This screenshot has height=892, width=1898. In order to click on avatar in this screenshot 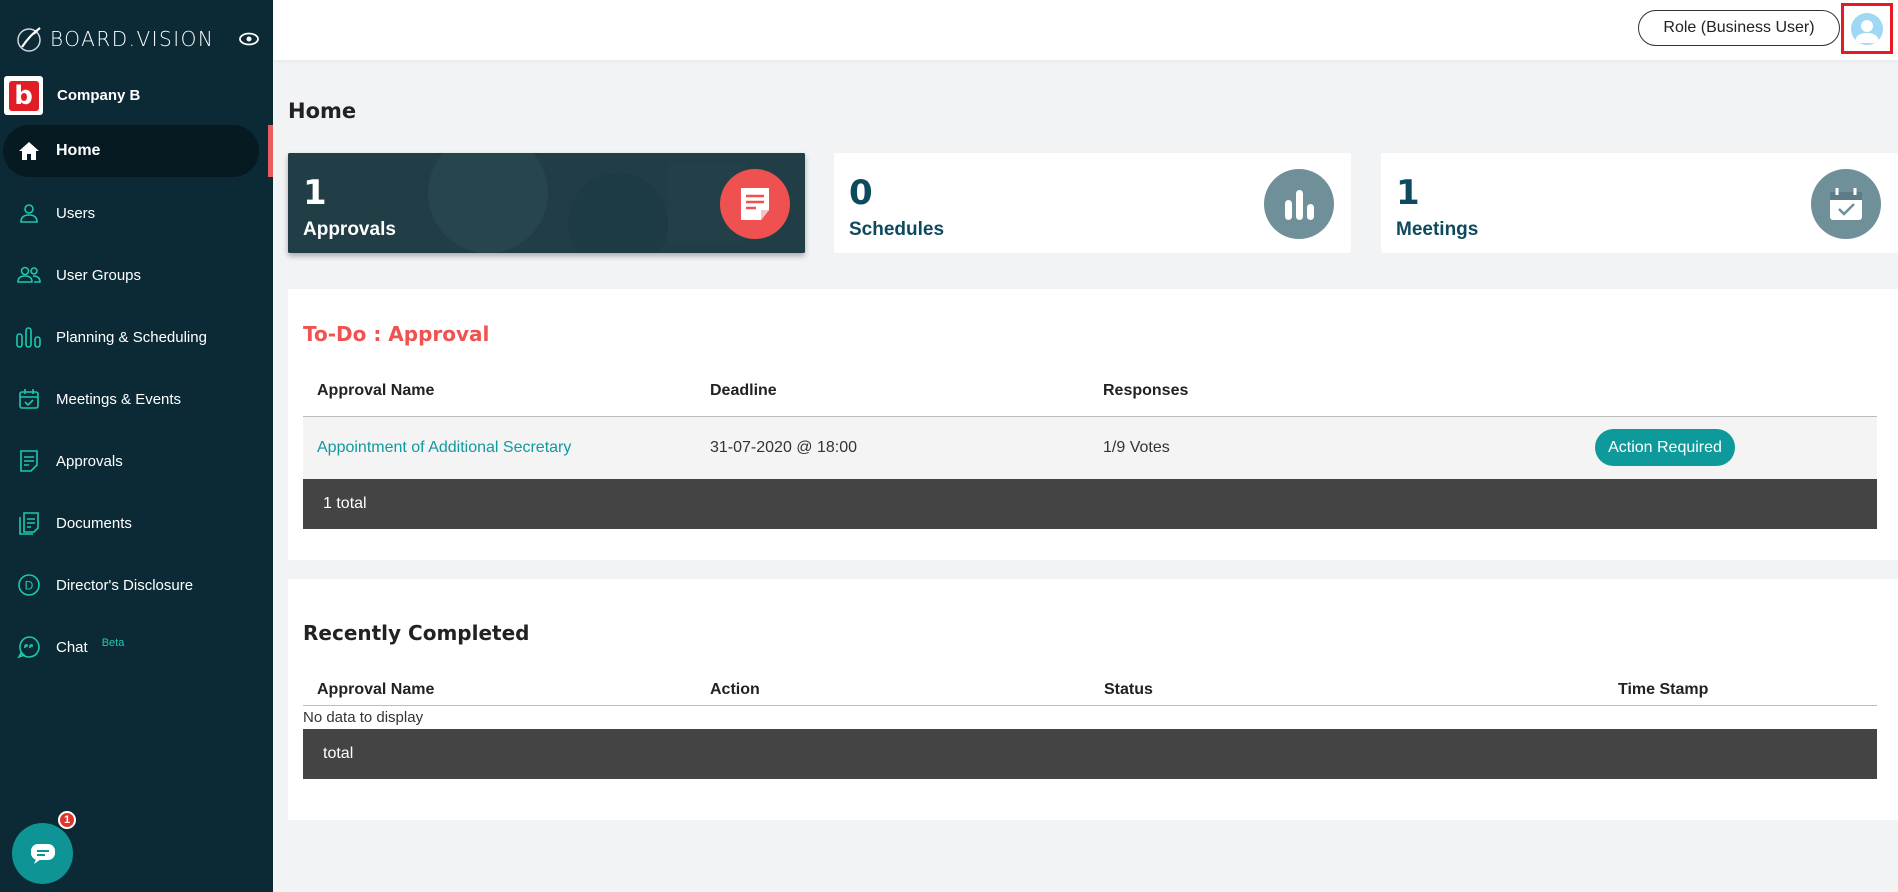, I will do `click(1867, 28)`.